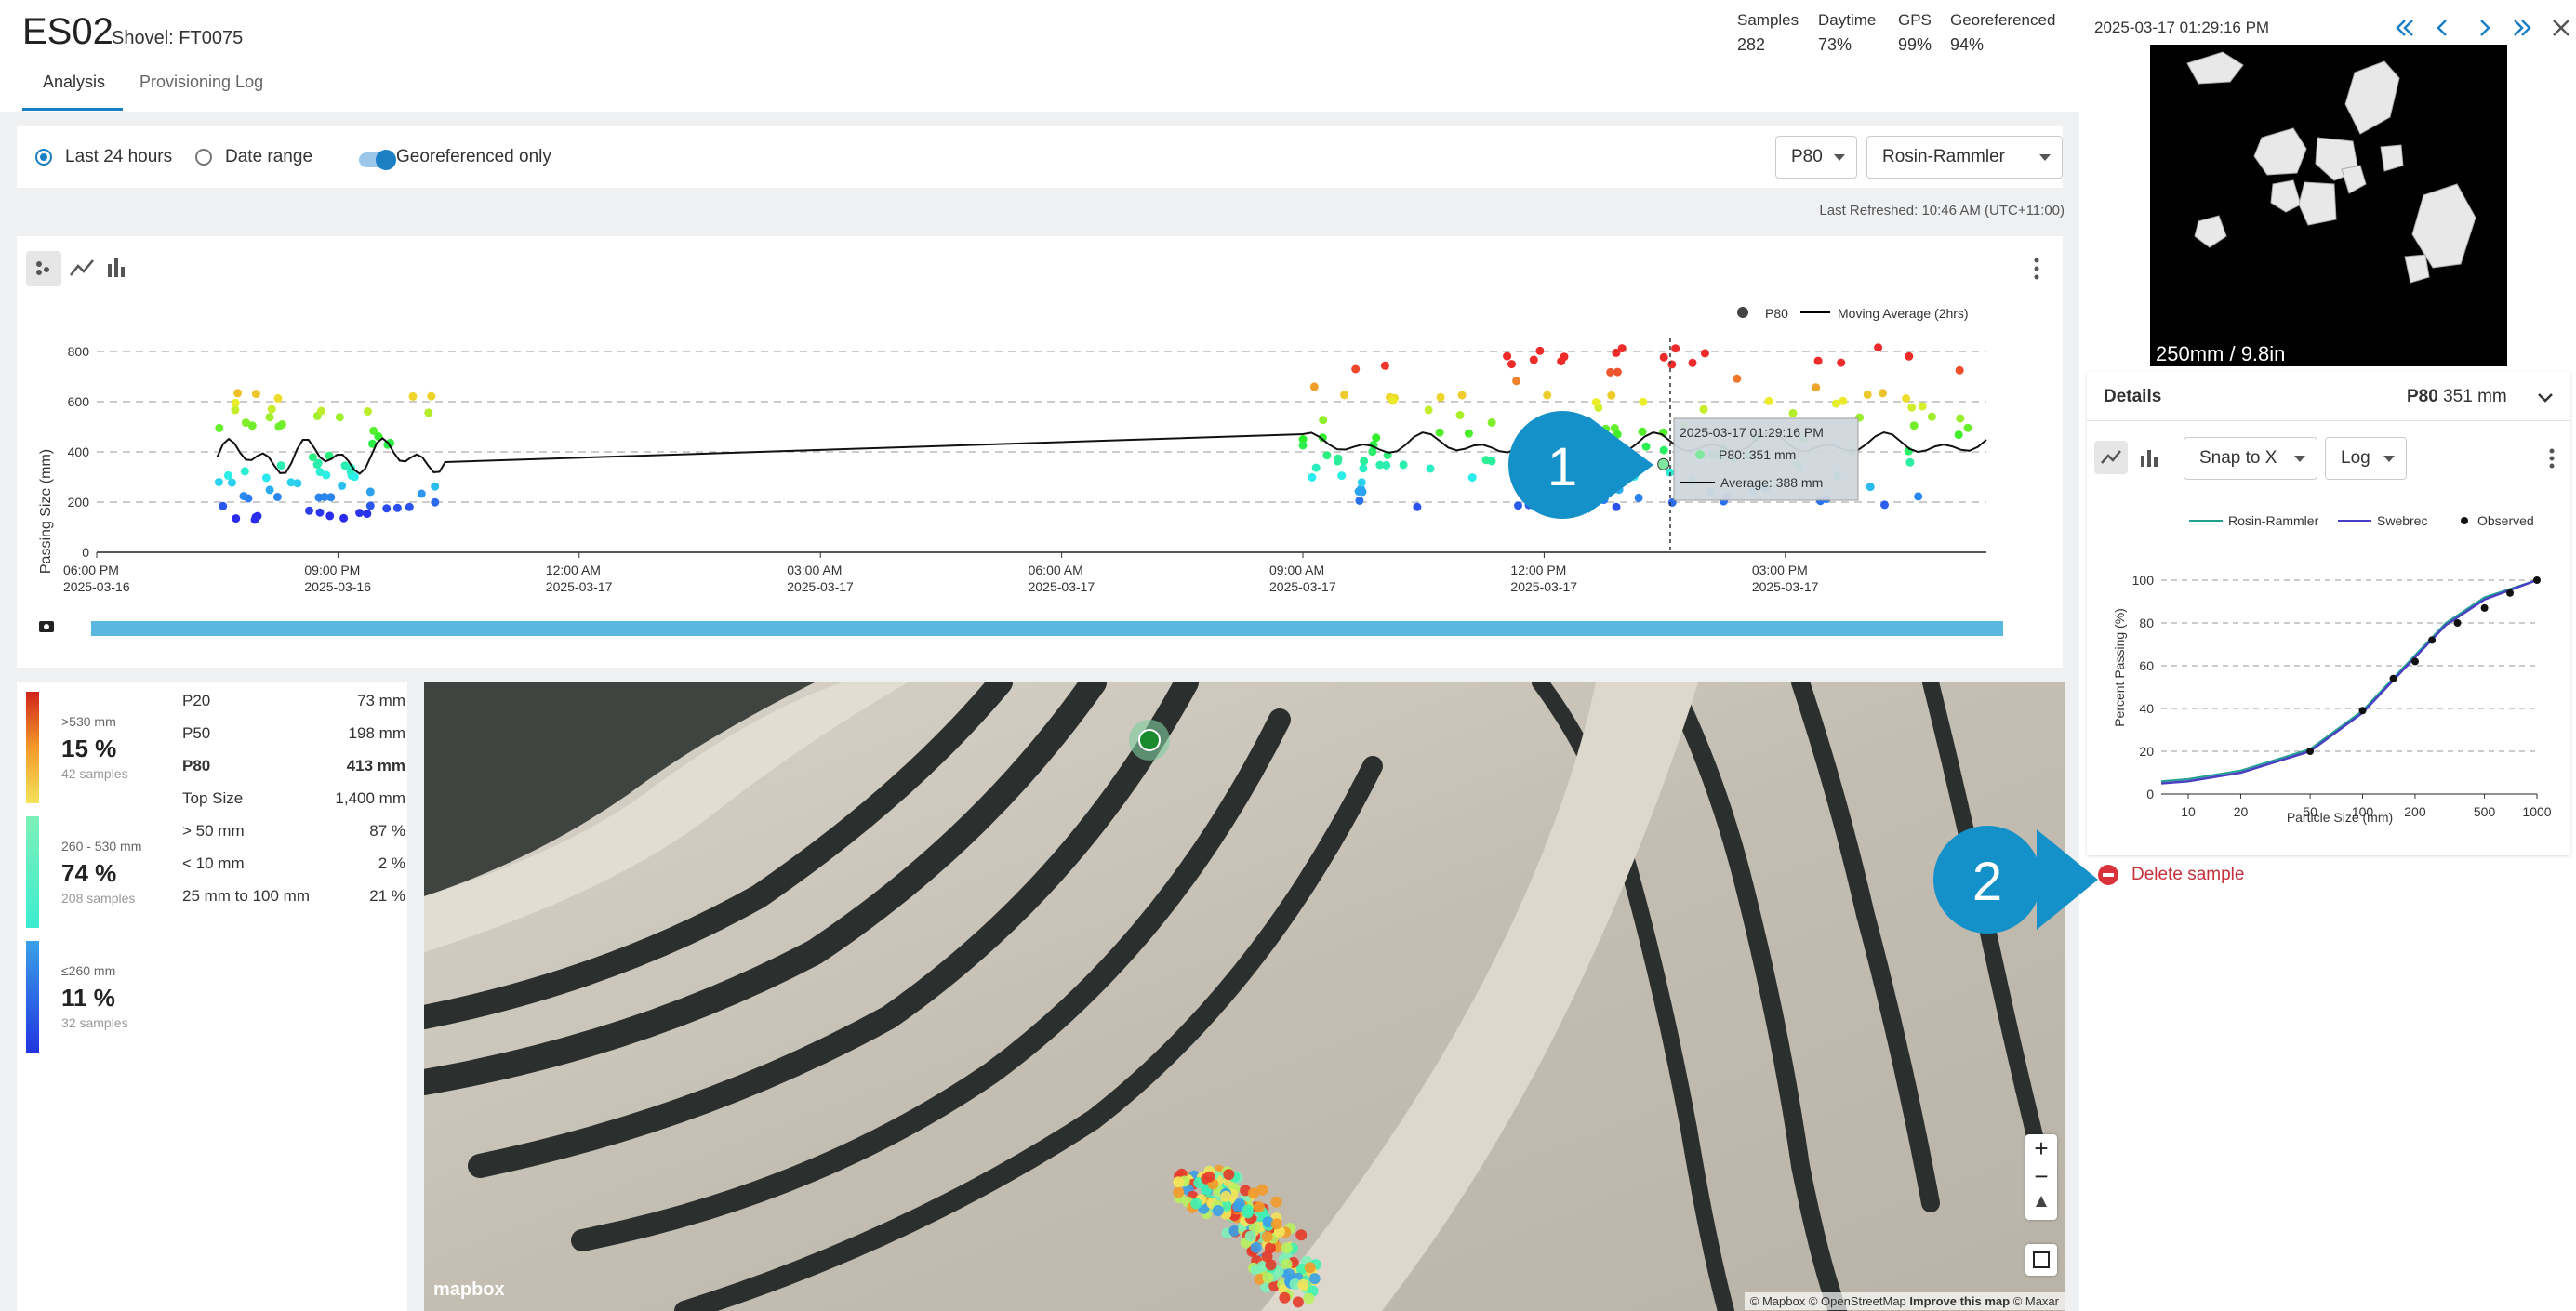 The image size is (2576, 1311). What do you see at coordinates (1816, 157) in the screenshot?
I see `metric-select: P80` at bounding box center [1816, 157].